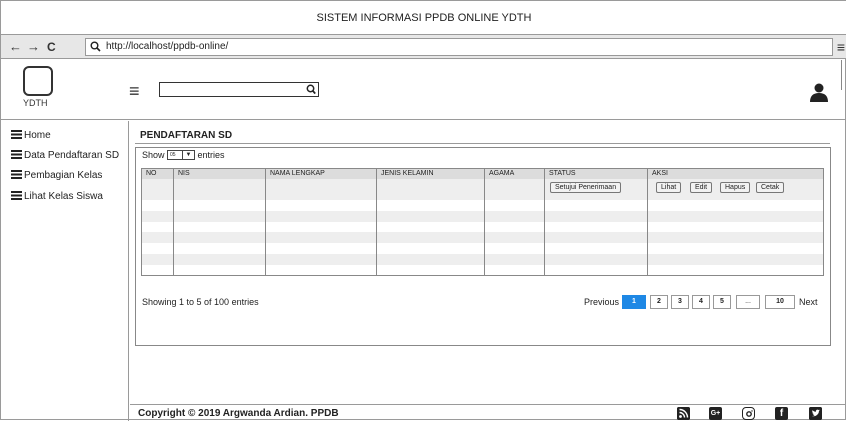 The height and width of the screenshot is (424, 846). Describe the element at coordinates (35, 103) in the screenshot. I see `logo-text: YDTH` at that location.